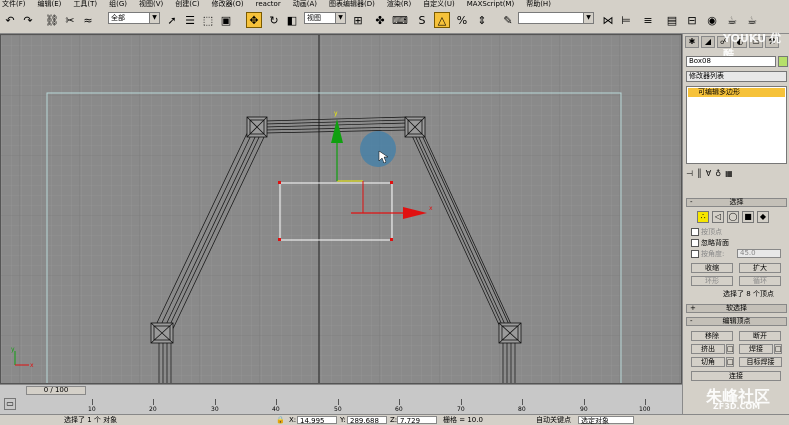  I want to click on break-button: 断开, so click(760, 336).